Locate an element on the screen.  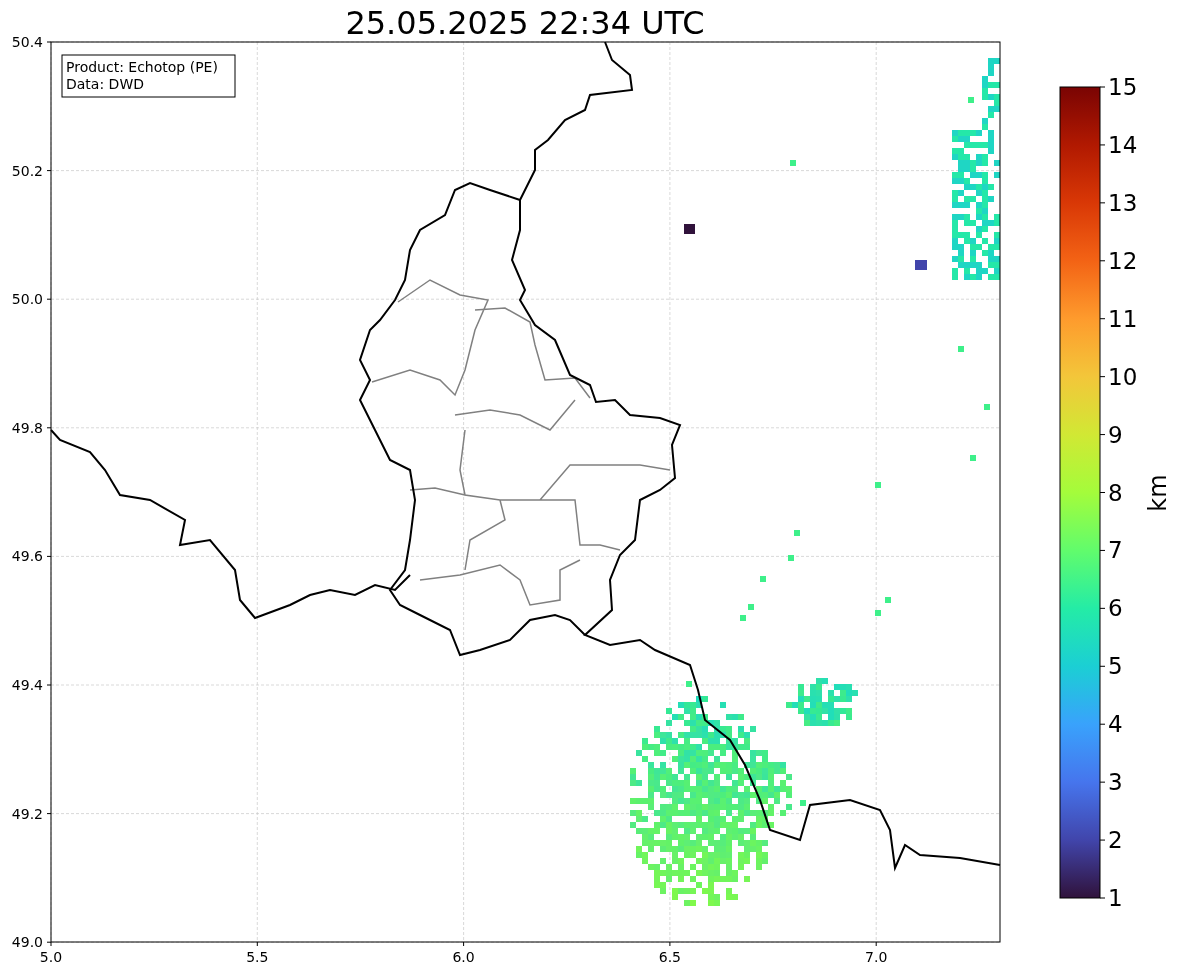
colorbar-tick-label: 6 is located at coordinates (1115, 608).